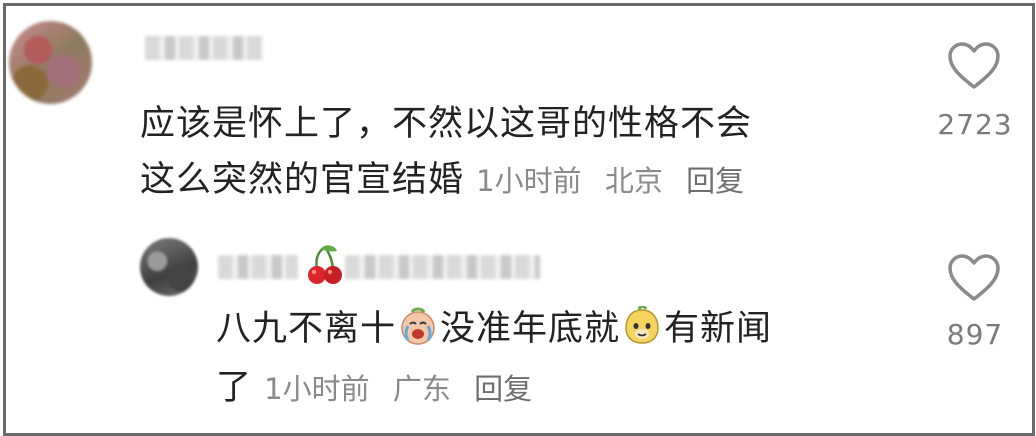 The image size is (1036, 436). What do you see at coordinates (718, 329) in the screenshot?
I see `reply-text: 有新闻` at bounding box center [718, 329].